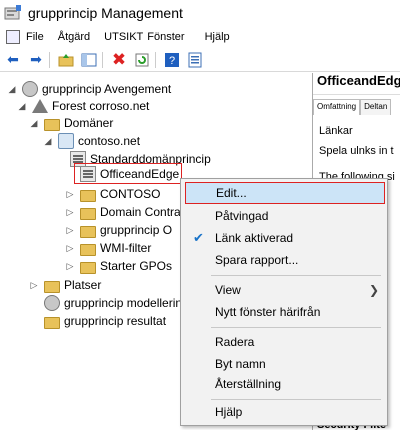 The height and width of the screenshot is (430, 400). I want to click on menu-window: Fönster, so click(165, 37).